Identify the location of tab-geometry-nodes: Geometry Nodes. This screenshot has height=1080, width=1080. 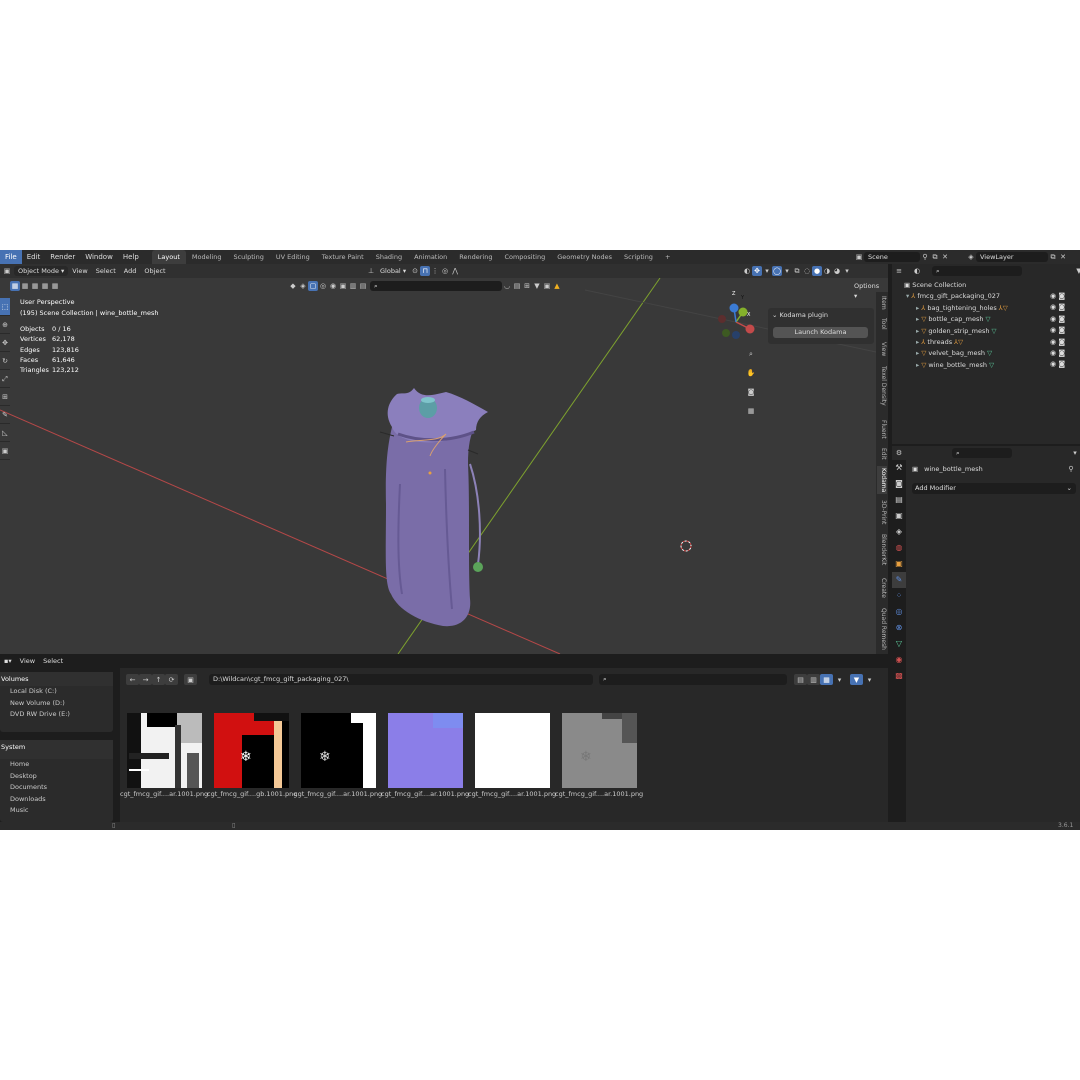
(584, 257).